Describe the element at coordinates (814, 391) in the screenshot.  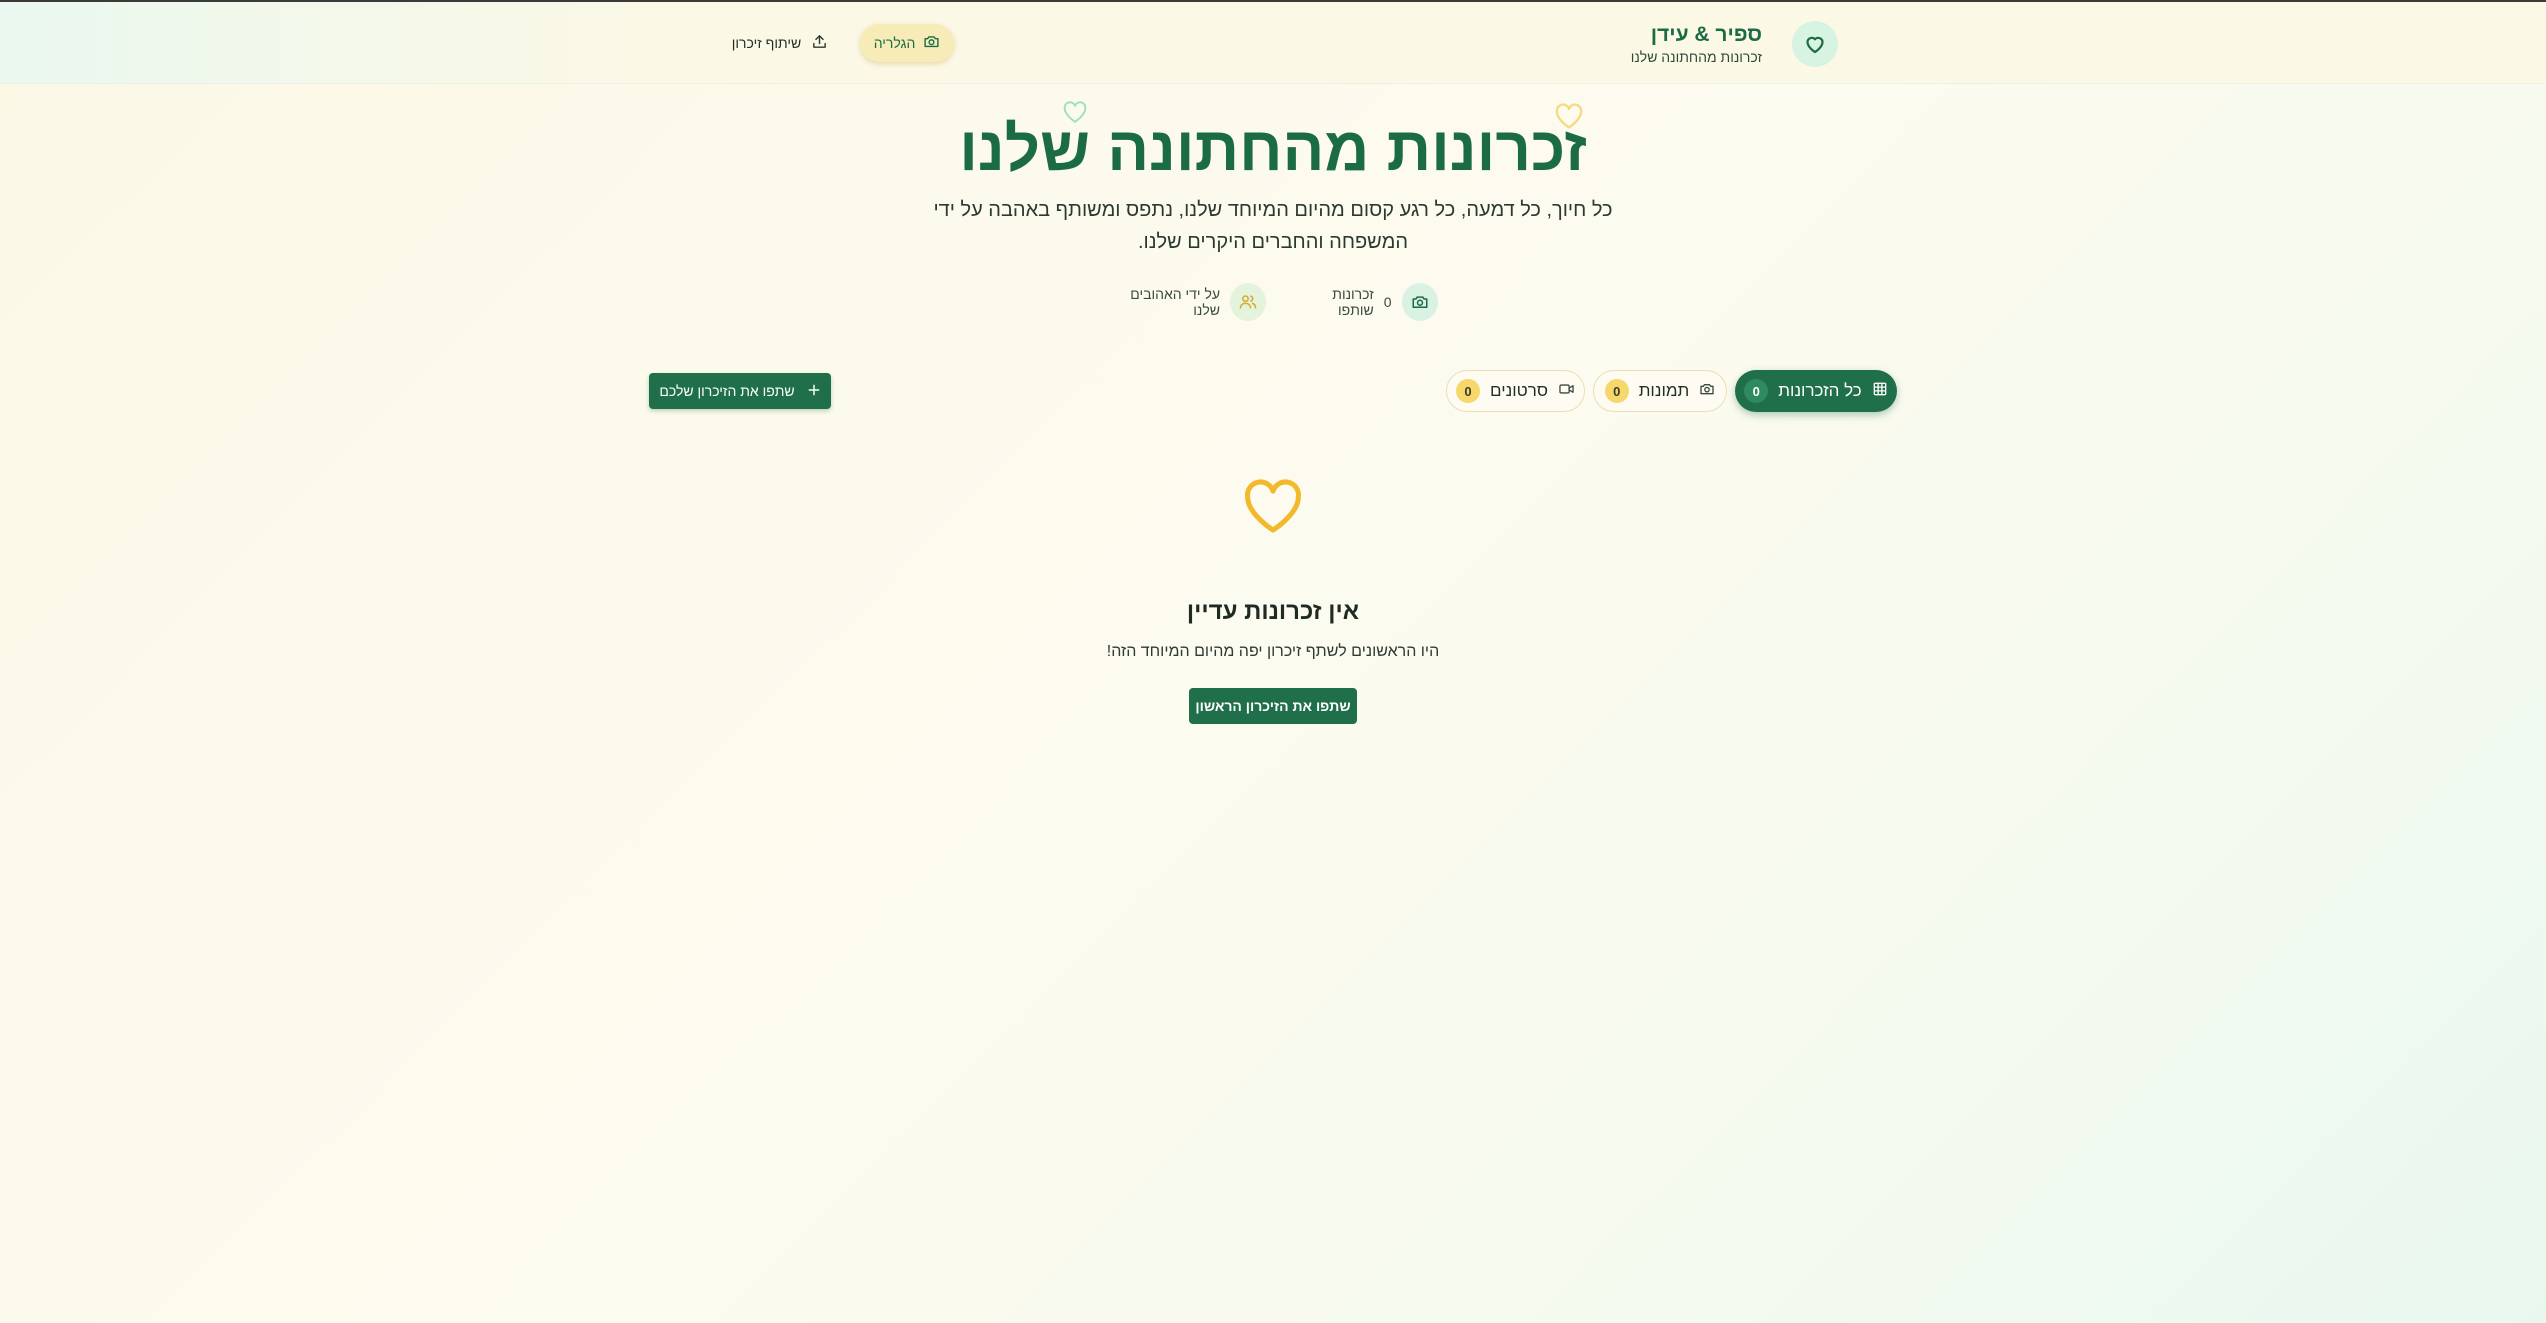
I see `plus-icon` at that location.